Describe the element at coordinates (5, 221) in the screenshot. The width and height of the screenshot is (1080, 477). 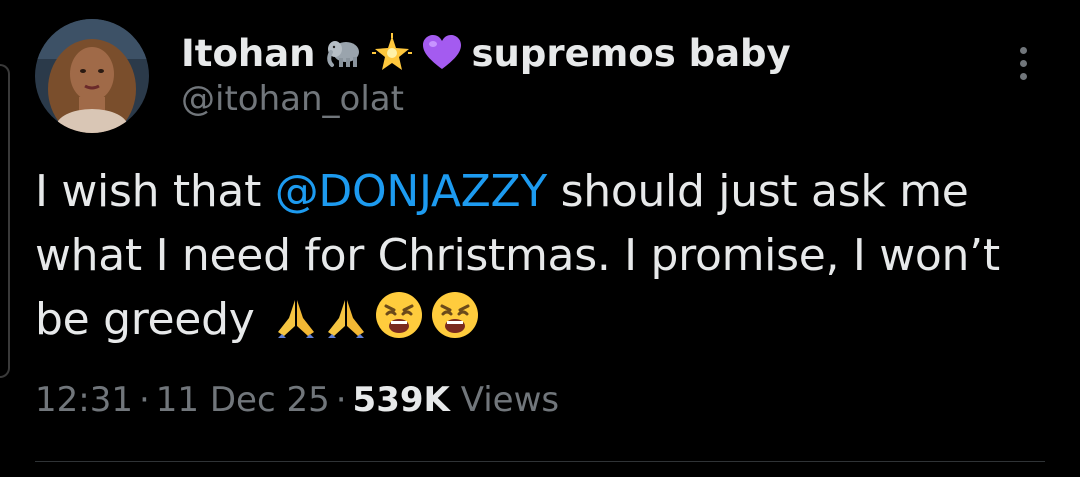
I see `scroll-indicator` at that location.